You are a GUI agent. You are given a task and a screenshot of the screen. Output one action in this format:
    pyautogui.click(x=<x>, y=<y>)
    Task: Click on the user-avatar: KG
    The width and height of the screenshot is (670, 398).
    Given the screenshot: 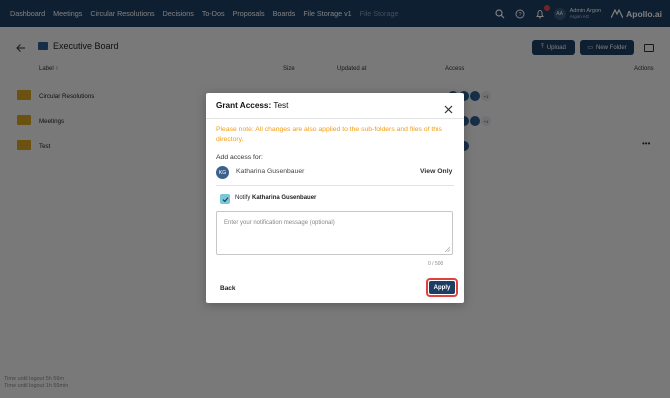 What is the action you would take?
    pyautogui.click(x=222, y=172)
    